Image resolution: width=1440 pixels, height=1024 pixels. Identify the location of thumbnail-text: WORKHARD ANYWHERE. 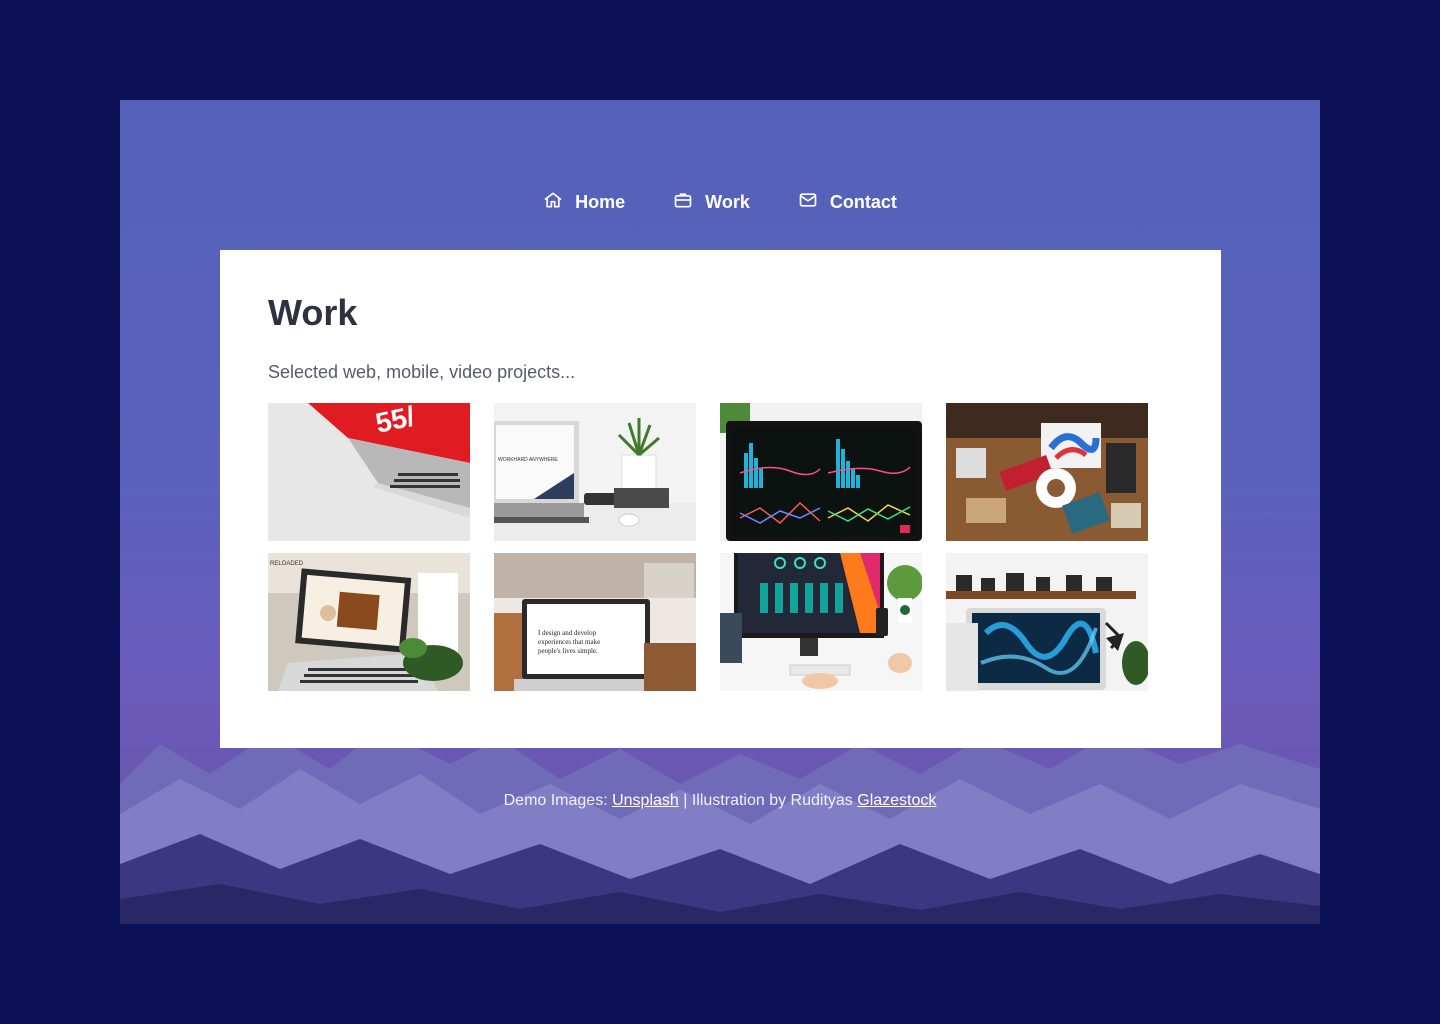
(528, 460).